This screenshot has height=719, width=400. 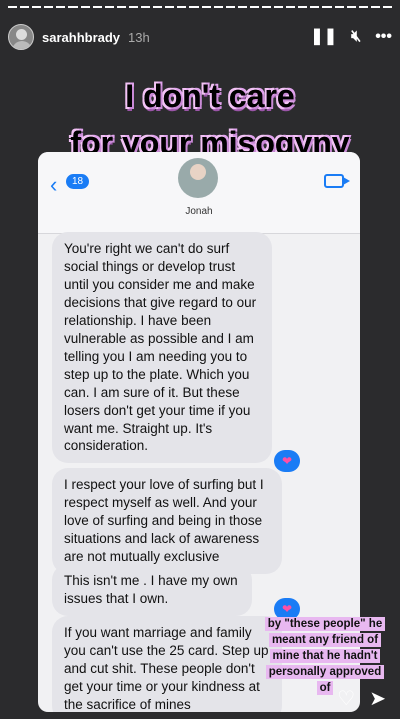 What do you see at coordinates (199, 211) in the screenshot?
I see `contact-name: Jonah` at bounding box center [199, 211].